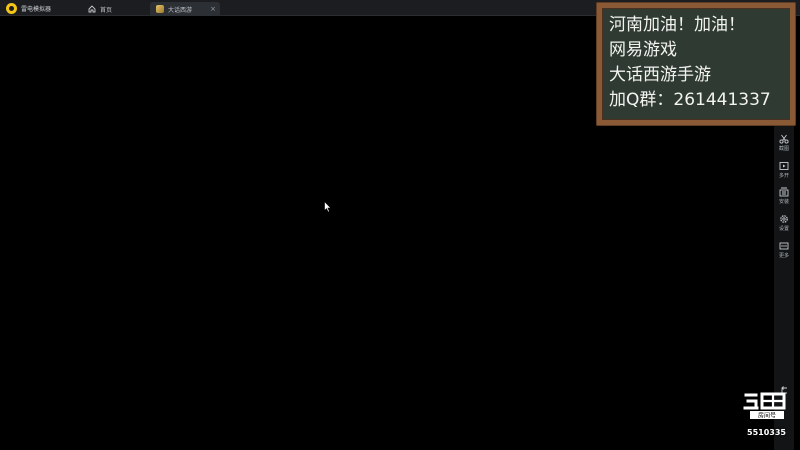 This screenshot has height=450, width=800. I want to click on sidebar-label-screenshot: 截图, so click(783, 149).